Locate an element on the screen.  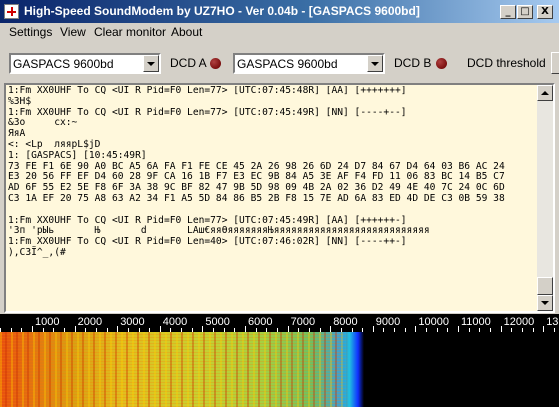
ruler-label: 9000 is located at coordinates (388, 322).